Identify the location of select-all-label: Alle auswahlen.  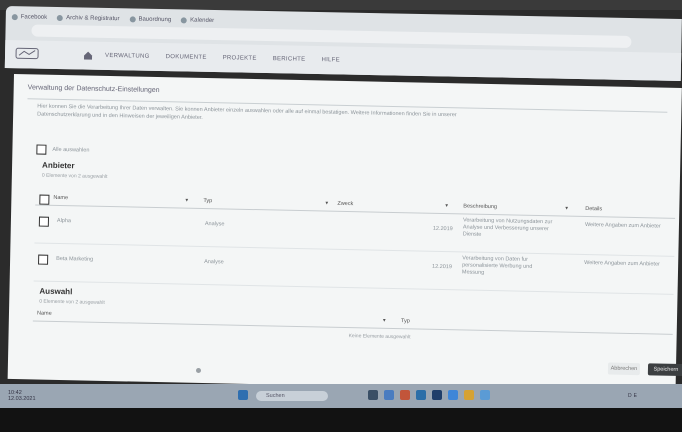
(71, 150).